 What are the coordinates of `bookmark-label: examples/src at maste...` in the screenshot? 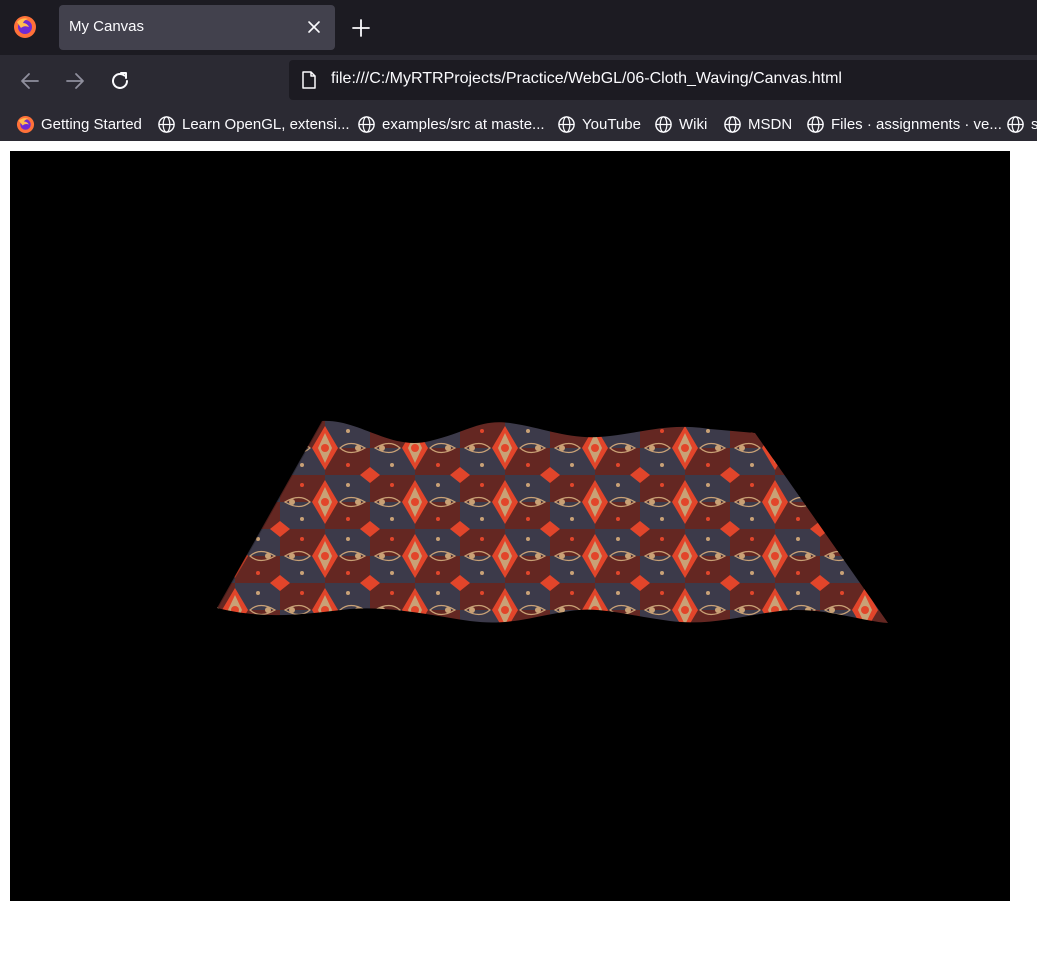 It's located at (463, 124).